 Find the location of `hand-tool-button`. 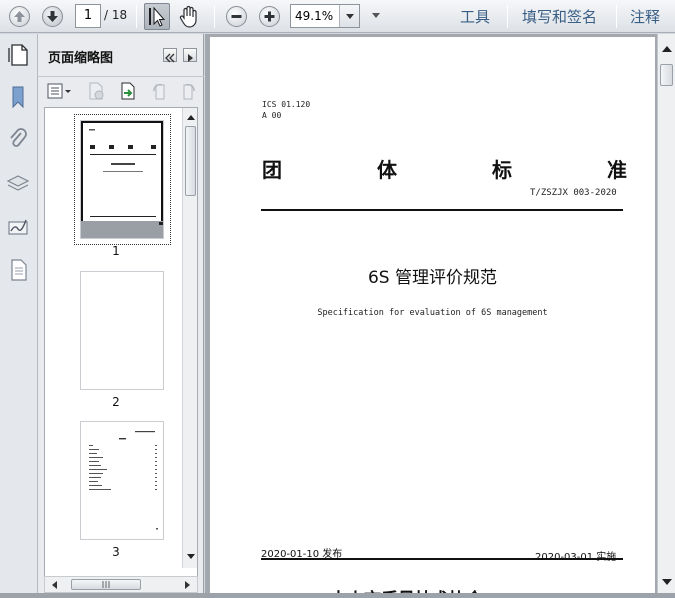

hand-tool-button is located at coordinates (189, 16).